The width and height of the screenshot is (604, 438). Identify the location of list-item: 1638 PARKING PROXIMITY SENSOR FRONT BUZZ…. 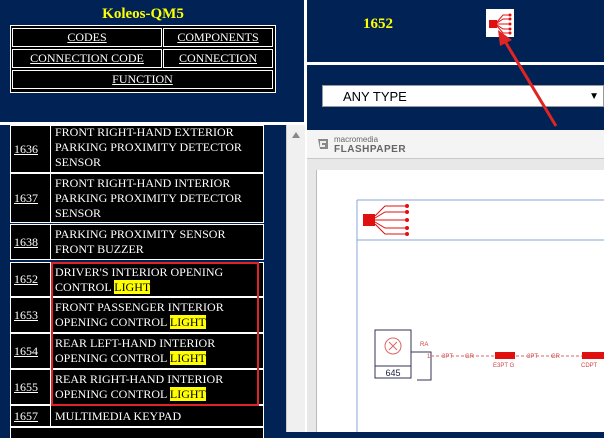
(137, 242).